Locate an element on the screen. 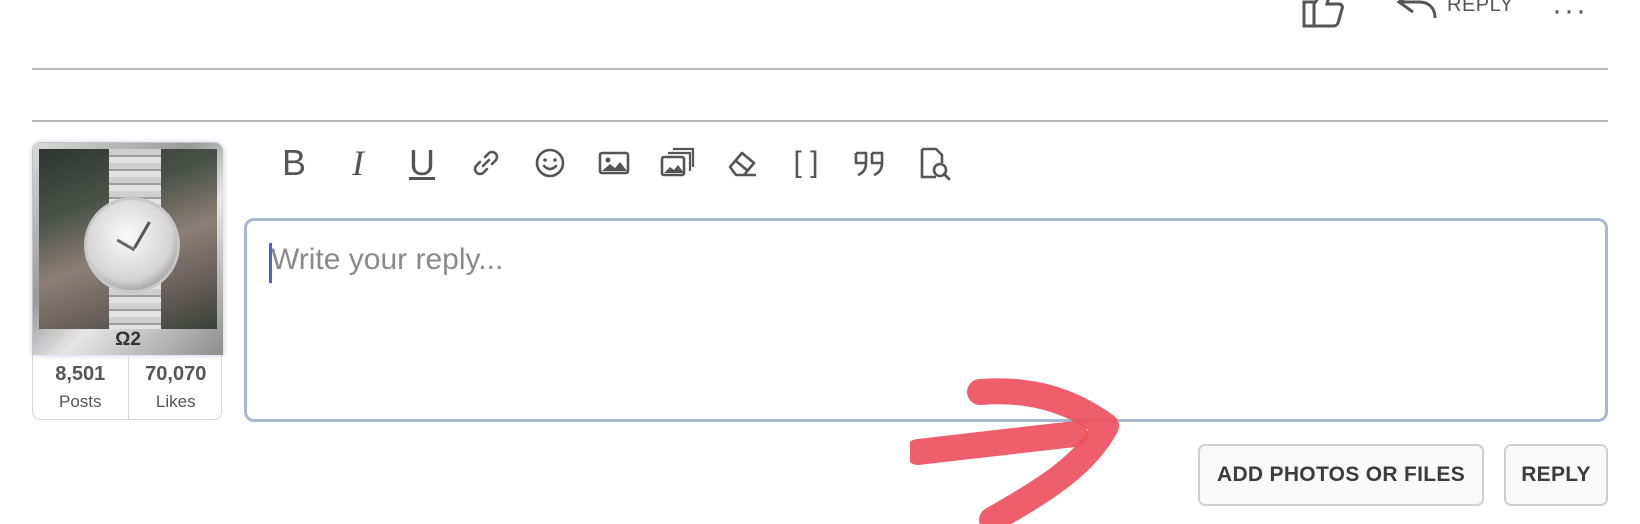 The width and height of the screenshot is (1640, 524). italic-icon: I is located at coordinates (358, 163).